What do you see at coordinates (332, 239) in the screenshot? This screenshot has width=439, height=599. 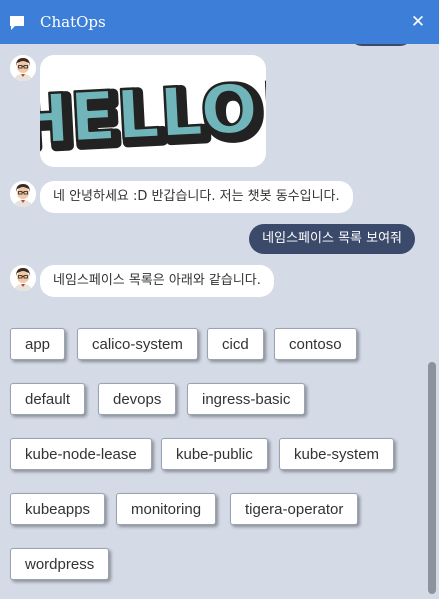 I see `user-message: 네임스페이스 목록 보여줘` at bounding box center [332, 239].